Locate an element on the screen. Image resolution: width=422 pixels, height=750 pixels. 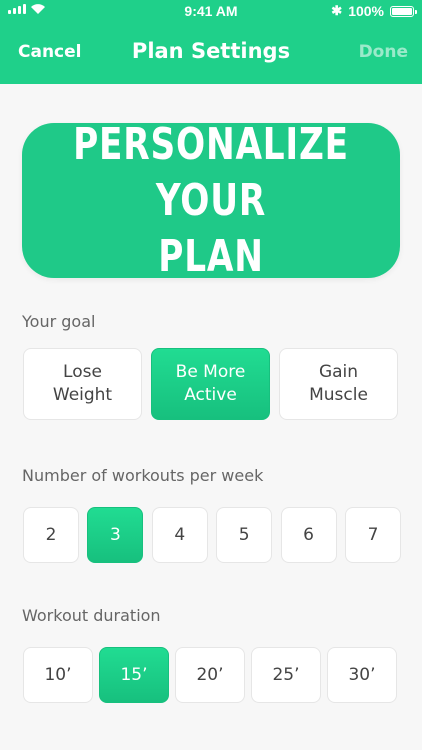
hero-text: PERSONALIZE YOUR PLAN is located at coordinates (211, 200).